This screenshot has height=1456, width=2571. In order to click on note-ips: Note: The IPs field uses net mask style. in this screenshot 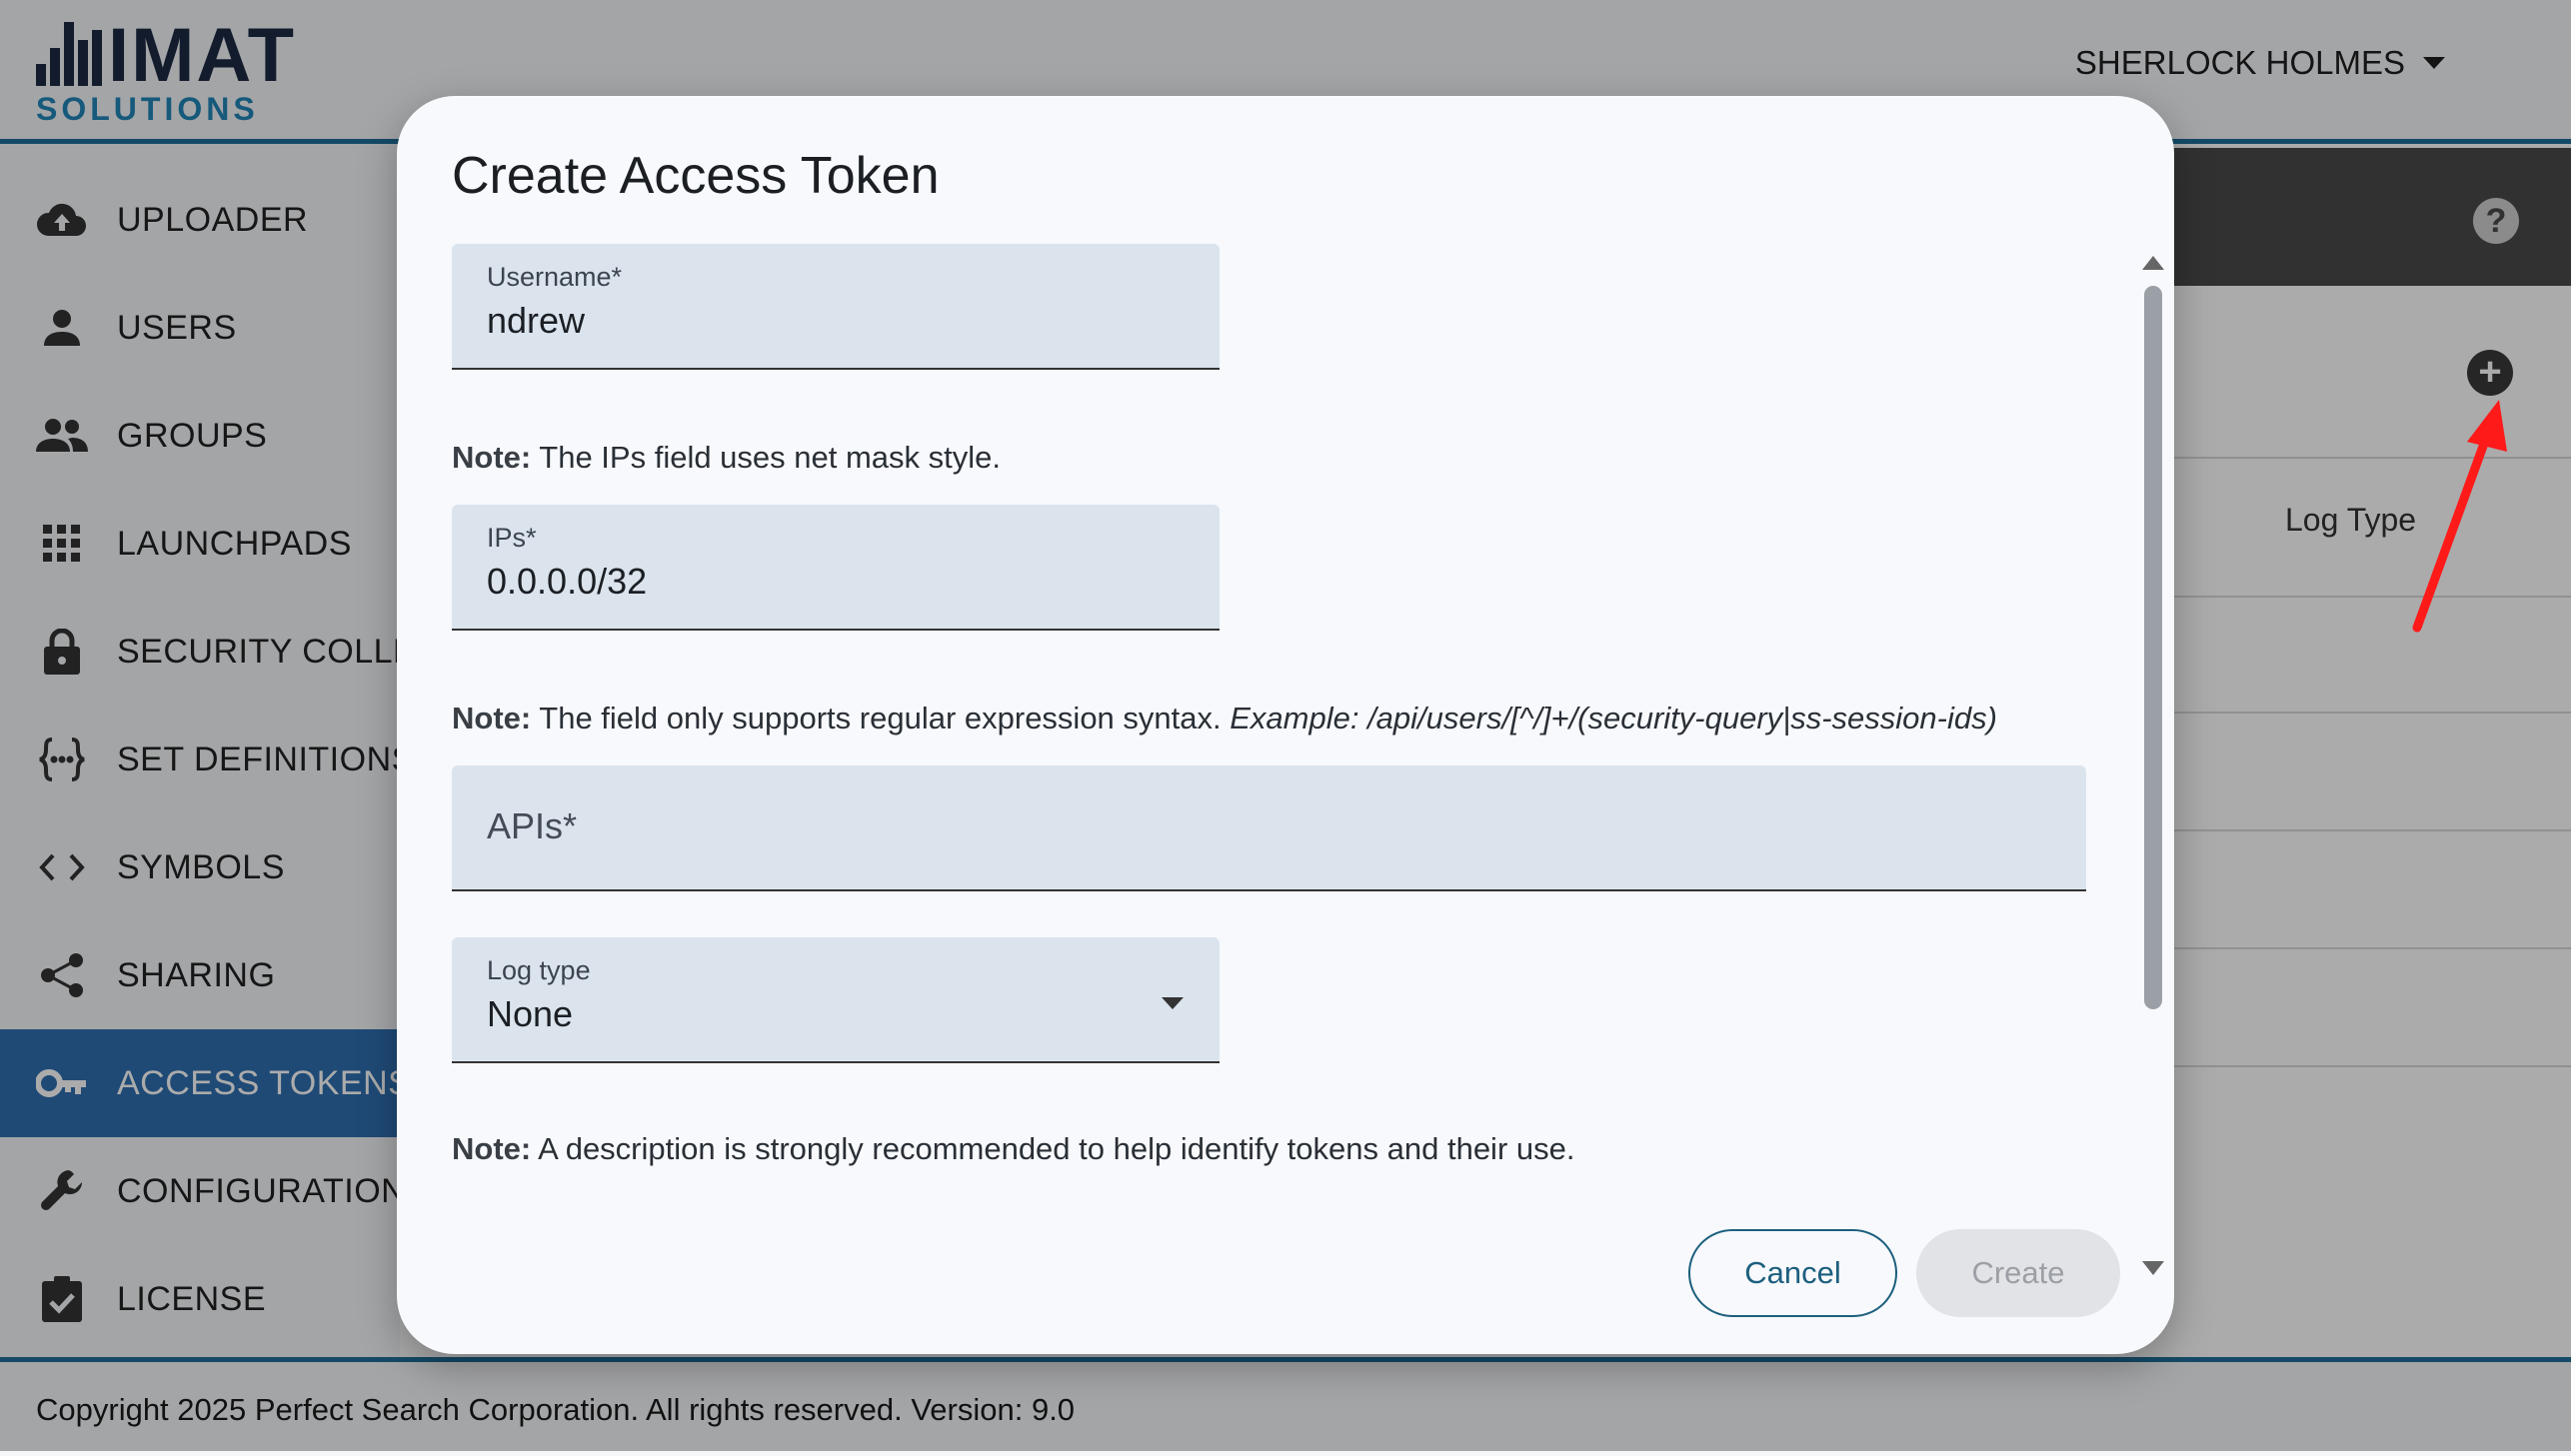, I will do `click(726, 458)`.